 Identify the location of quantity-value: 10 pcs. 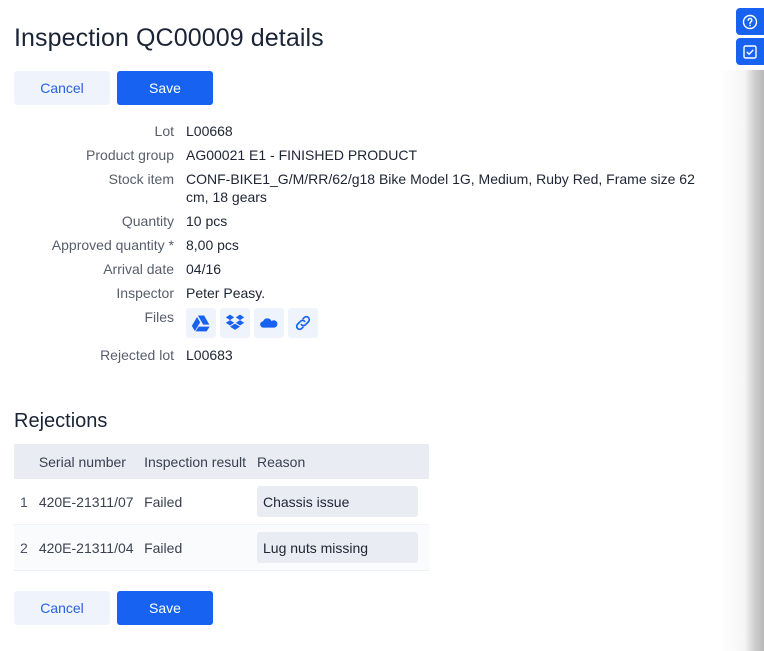
(207, 221).